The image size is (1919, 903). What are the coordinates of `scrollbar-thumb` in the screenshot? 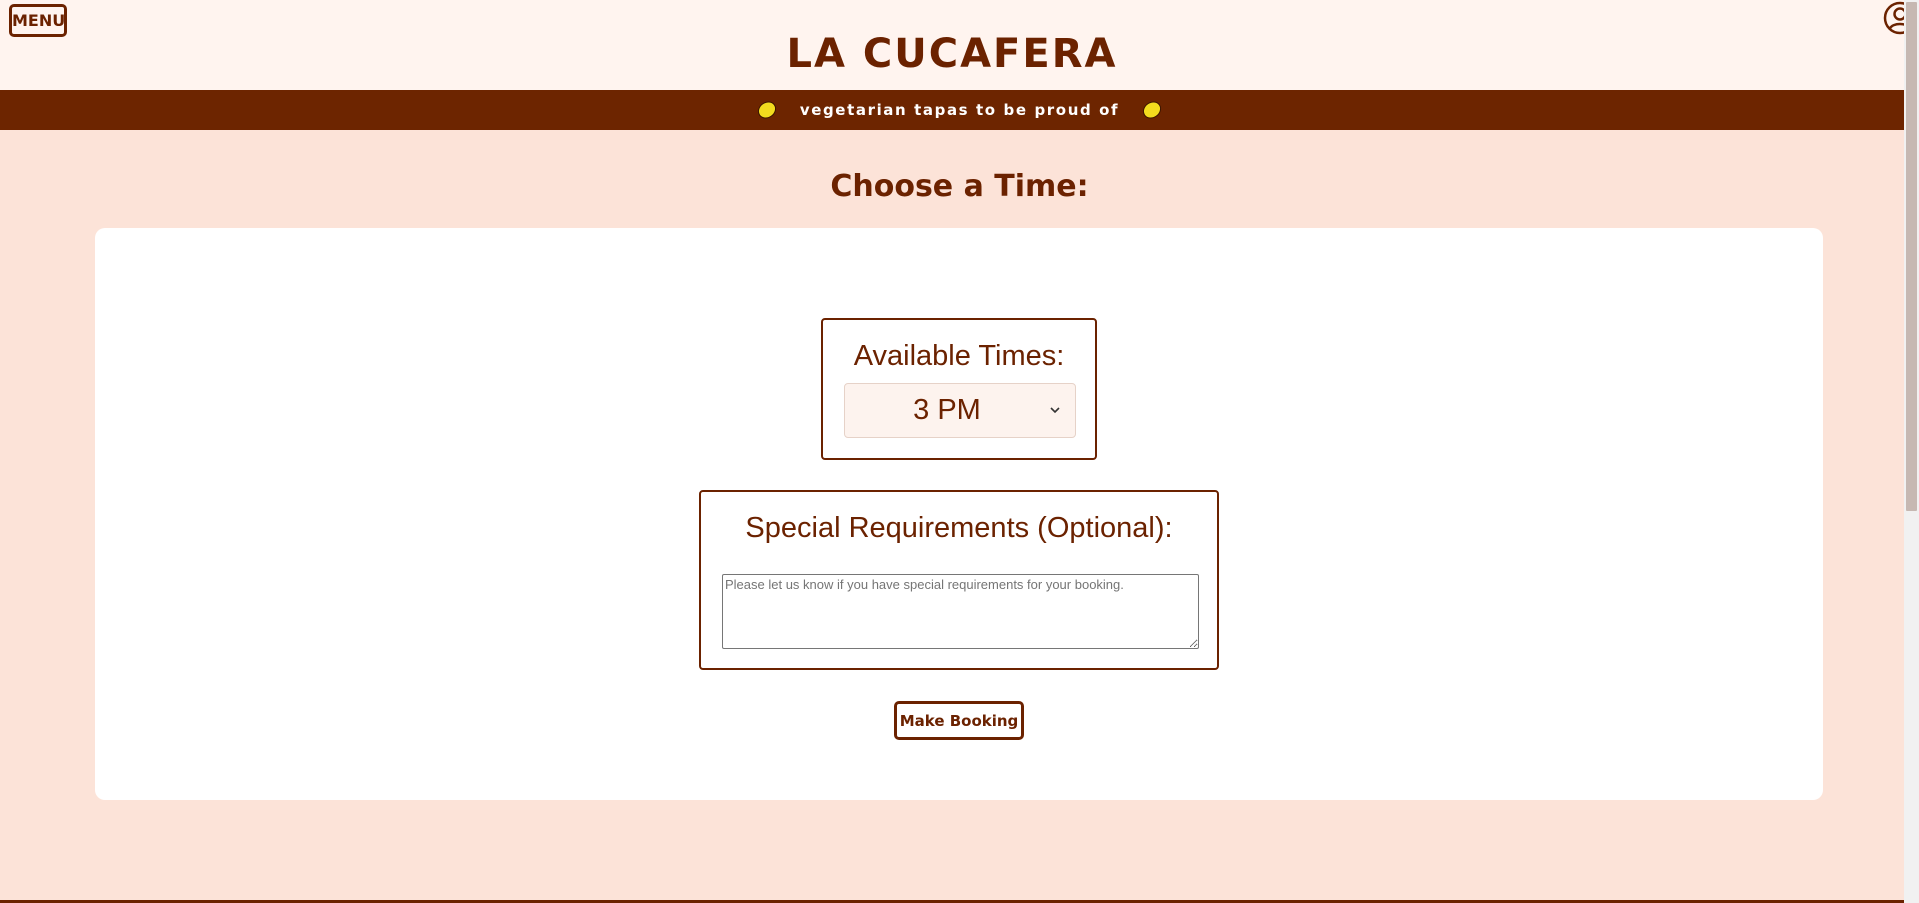 It's located at (1911, 256).